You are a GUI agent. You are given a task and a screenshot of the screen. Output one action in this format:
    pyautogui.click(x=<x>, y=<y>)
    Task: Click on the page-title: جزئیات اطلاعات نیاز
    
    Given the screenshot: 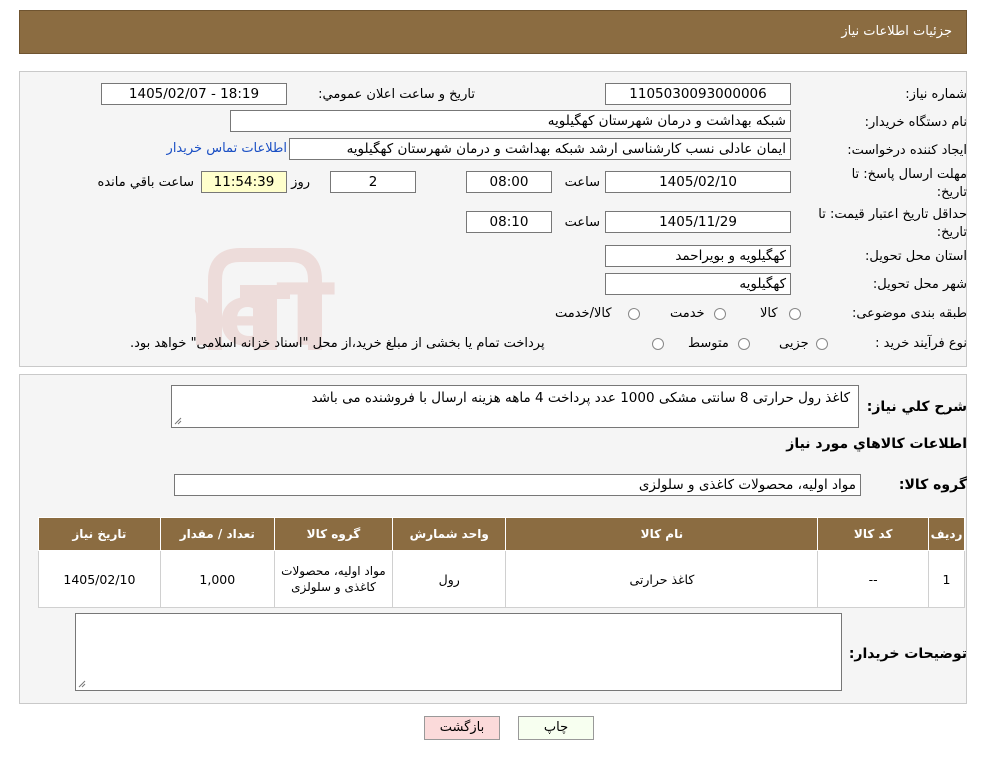 What is the action you would take?
    pyautogui.click(x=896, y=31)
    